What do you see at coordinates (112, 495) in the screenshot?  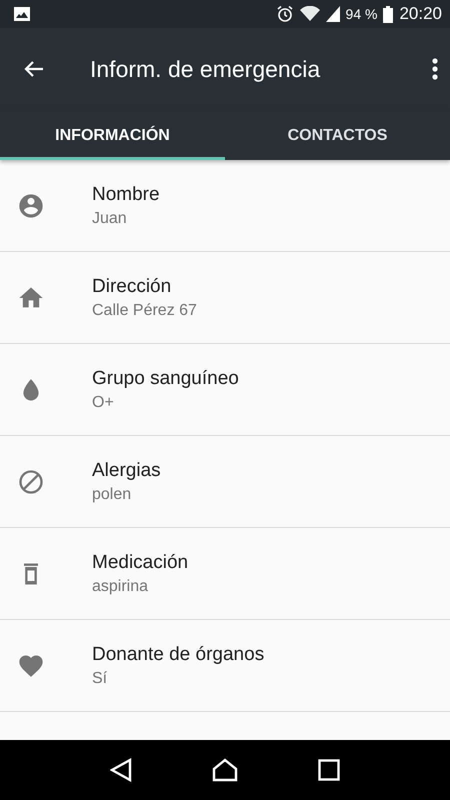 I see `field-value: polen` at bounding box center [112, 495].